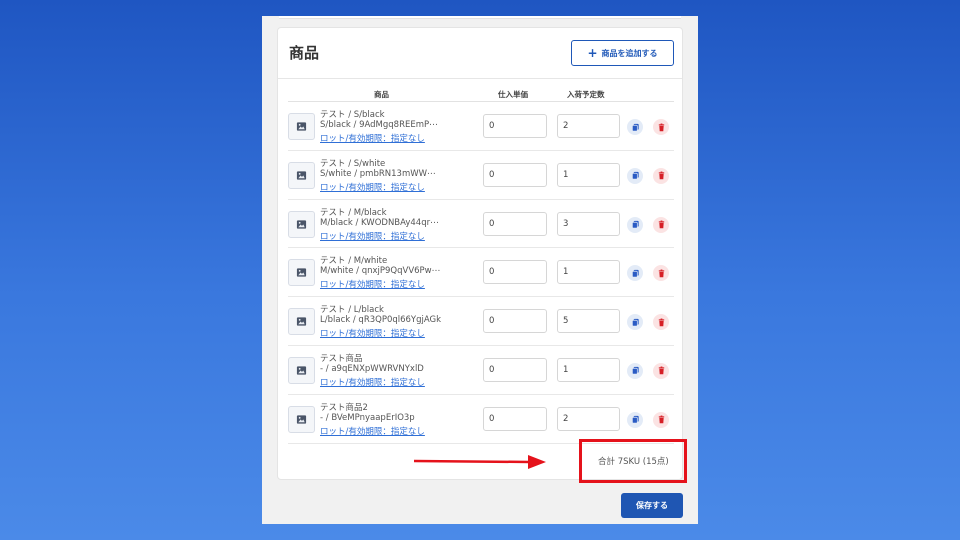  Describe the element at coordinates (588, 223) in the screenshot. I see `quantity-input: 3` at that location.